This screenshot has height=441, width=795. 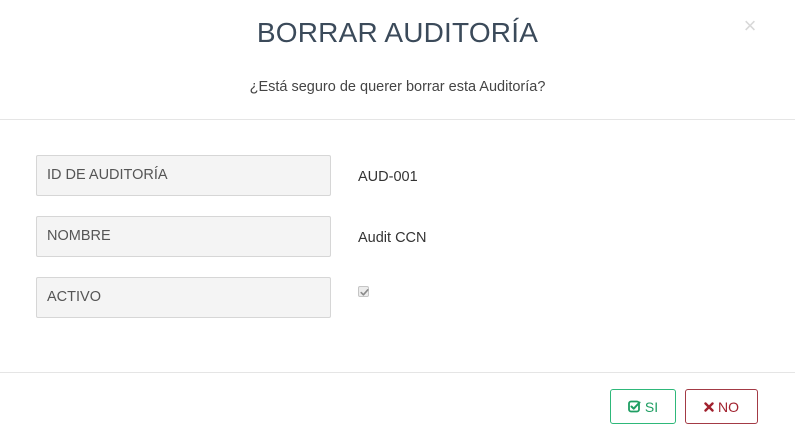 What do you see at coordinates (397, 32) in the screenshot?
I see `dialog-title: BORRAR AUDITORÍA` at bounding box center [397, 32].